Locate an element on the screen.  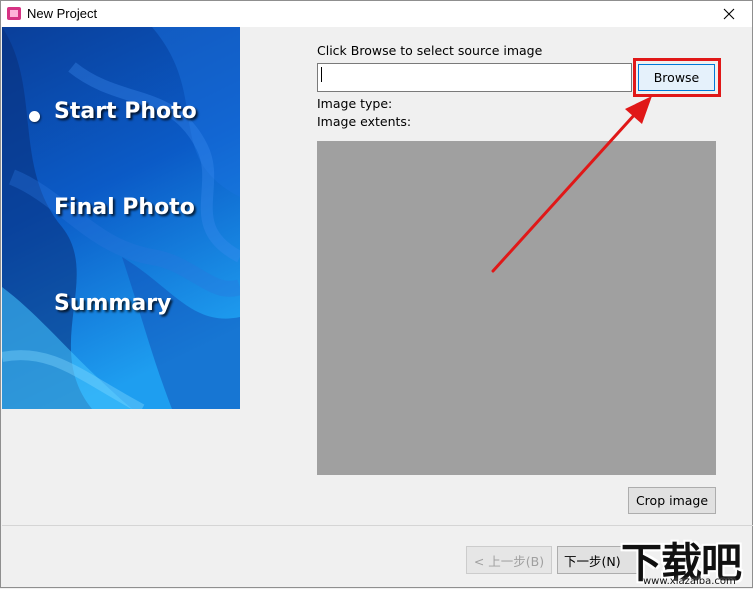
text-caret is located at coordinates (321, 74).